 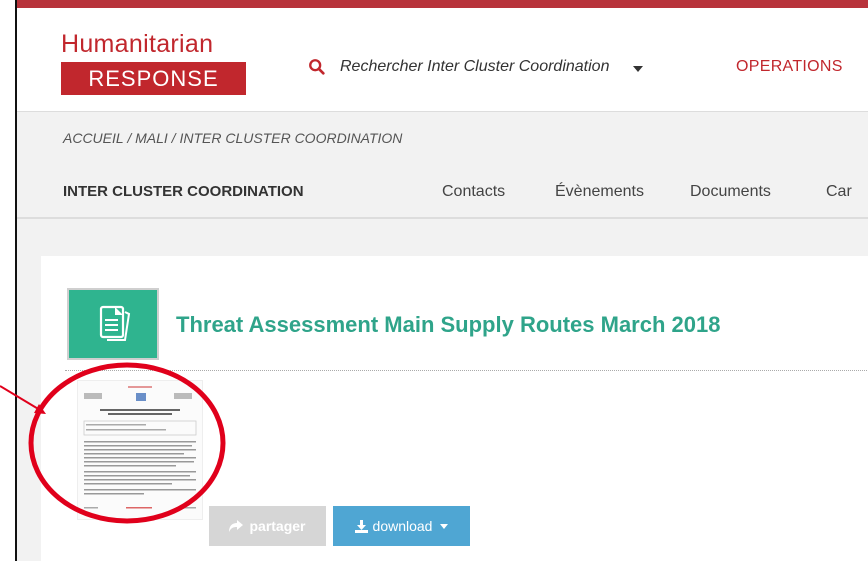 What do you see at coordinates (789, 67) in the screenshot?
I see `operations-menu: OPERATIONS` at bounding box center [789, 67].